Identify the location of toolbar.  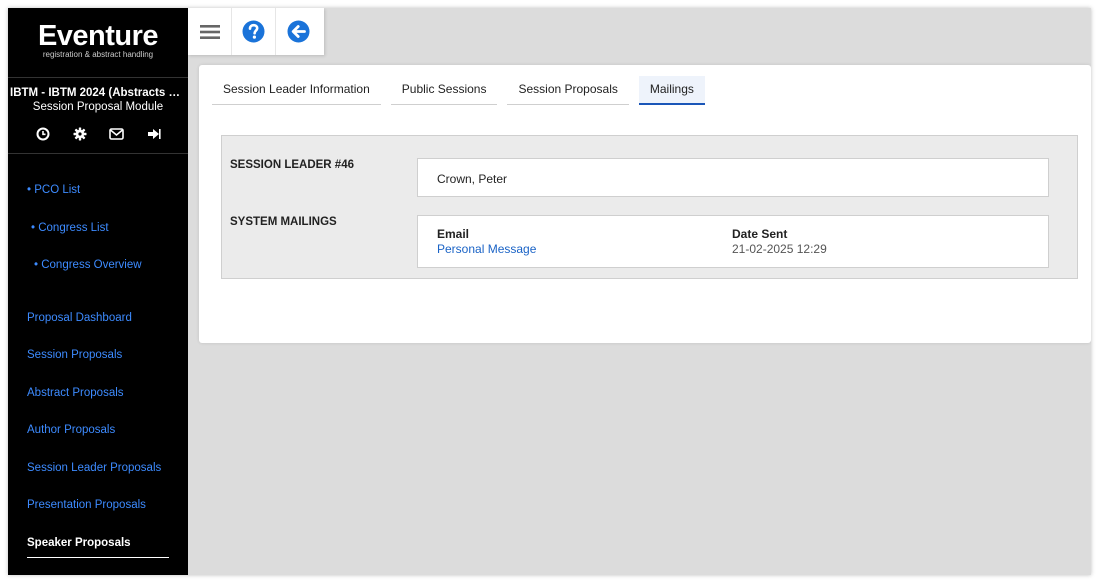
(256, 31).